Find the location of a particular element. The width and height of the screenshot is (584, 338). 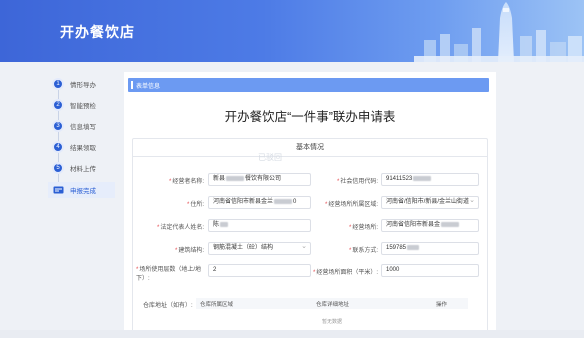

address-field: 河南省信阳市新县金兰 0 is located at coordinates (259, 202).